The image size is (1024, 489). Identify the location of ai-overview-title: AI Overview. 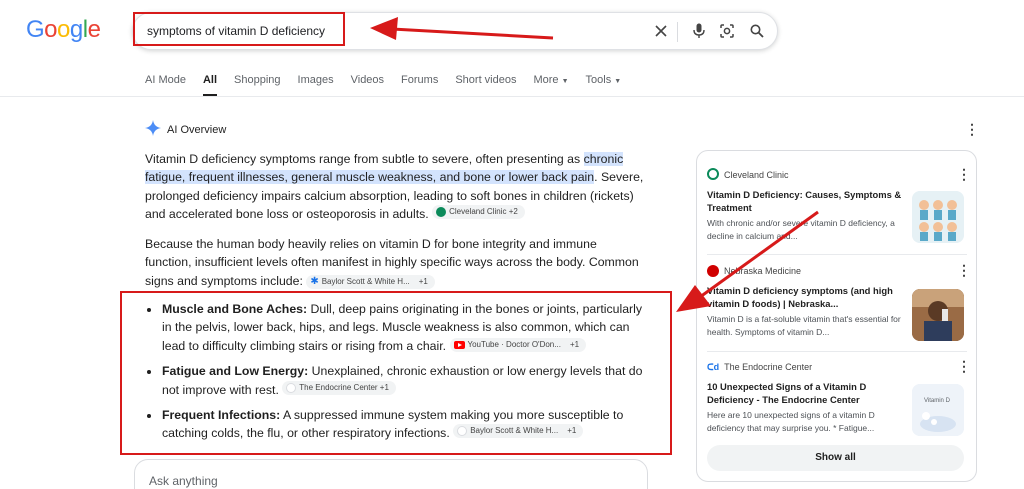
(197, 129).